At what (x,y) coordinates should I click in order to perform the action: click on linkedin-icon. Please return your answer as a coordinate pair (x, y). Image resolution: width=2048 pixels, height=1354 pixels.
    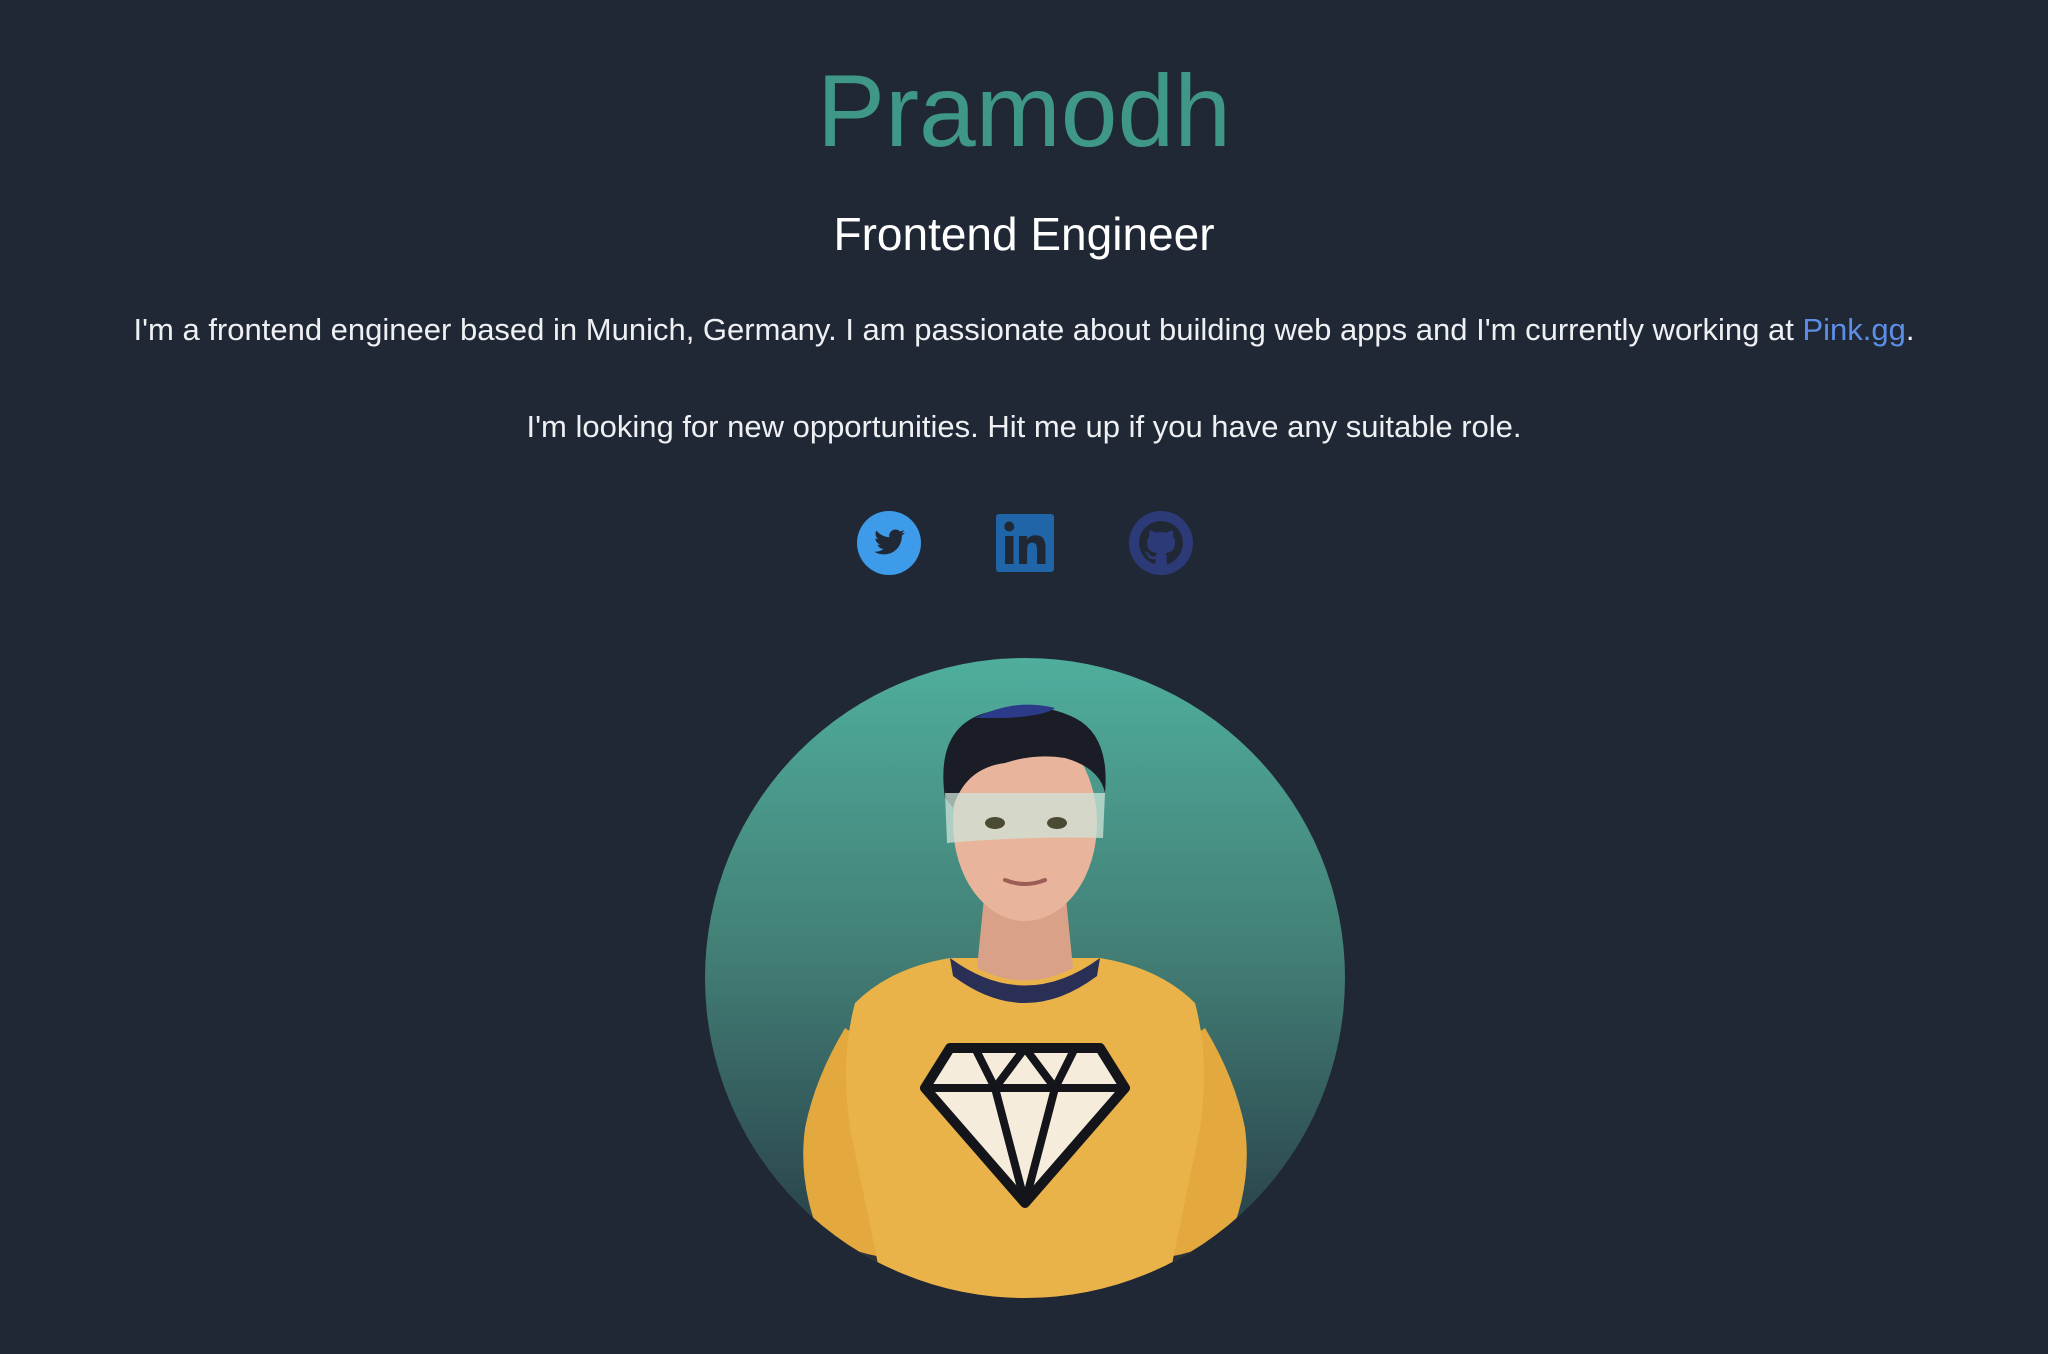
    Looking at the image, I should click on (1025, 543).